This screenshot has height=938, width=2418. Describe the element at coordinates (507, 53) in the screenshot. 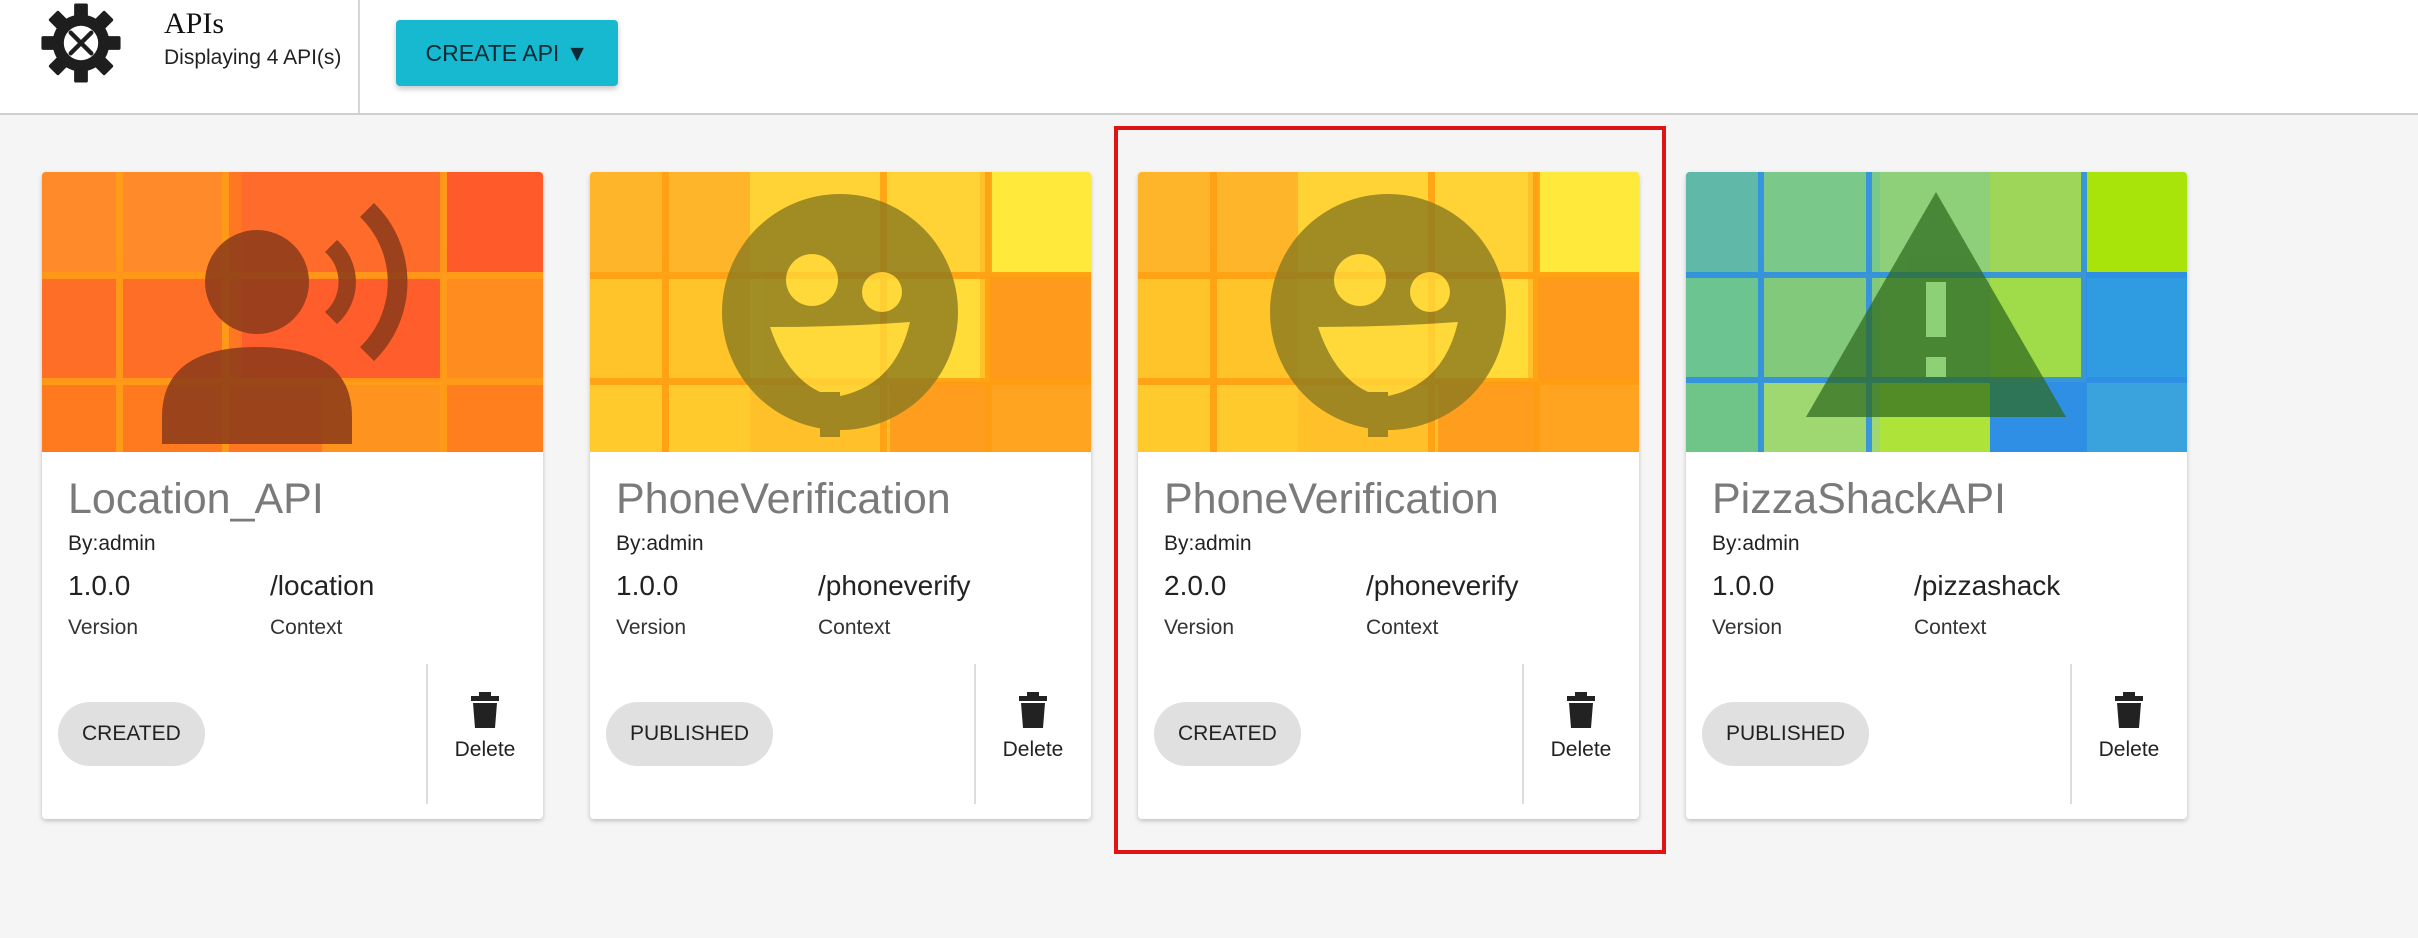

I see `create-api-button: CREATE API ▼` at that location.